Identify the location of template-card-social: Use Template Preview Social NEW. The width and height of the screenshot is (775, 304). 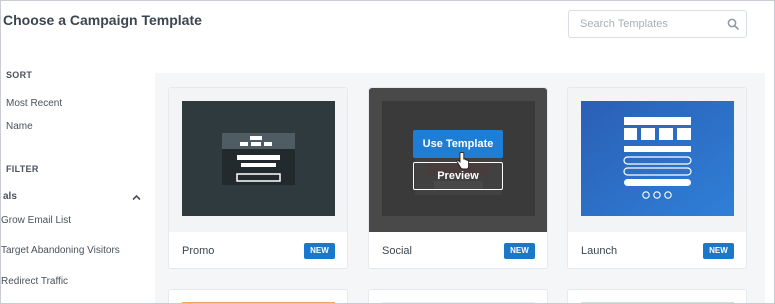
(458, 178).